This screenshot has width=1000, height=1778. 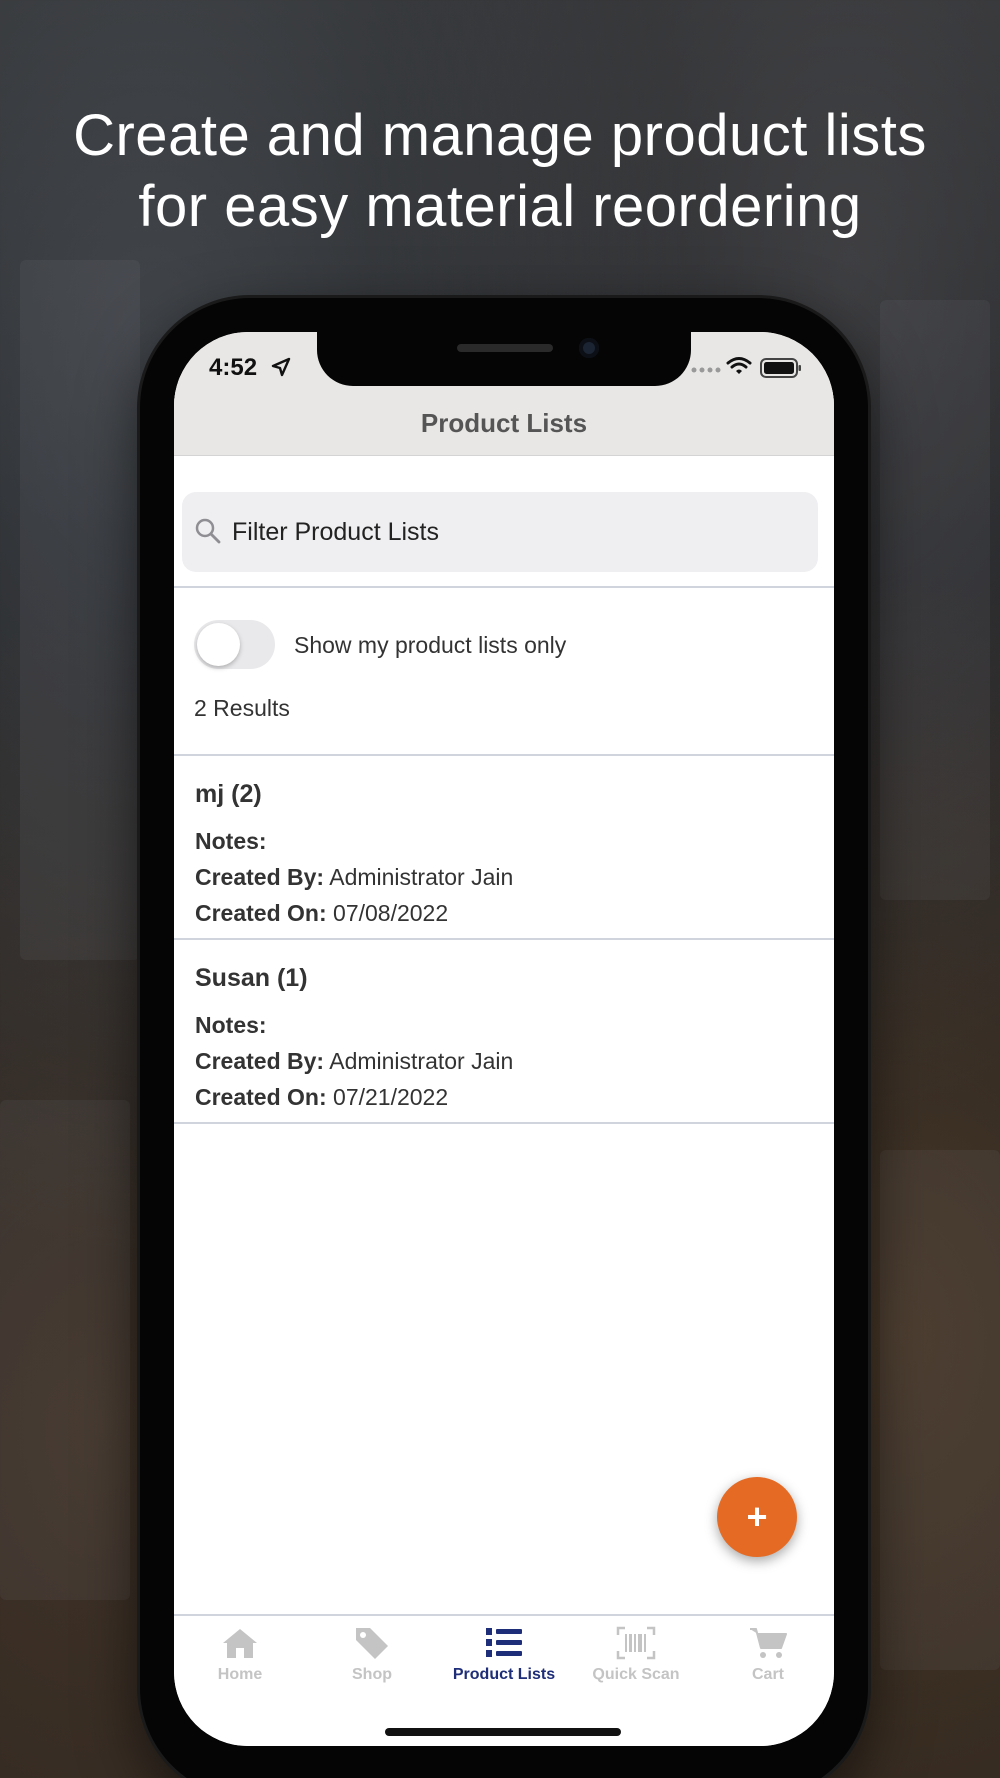 I want to click on battery-icon, so click(x=780, y=368).